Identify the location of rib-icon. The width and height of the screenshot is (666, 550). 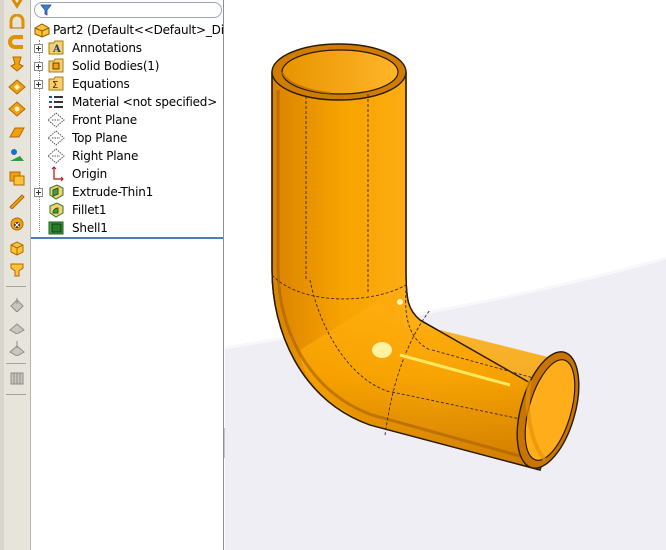
(17, 178).